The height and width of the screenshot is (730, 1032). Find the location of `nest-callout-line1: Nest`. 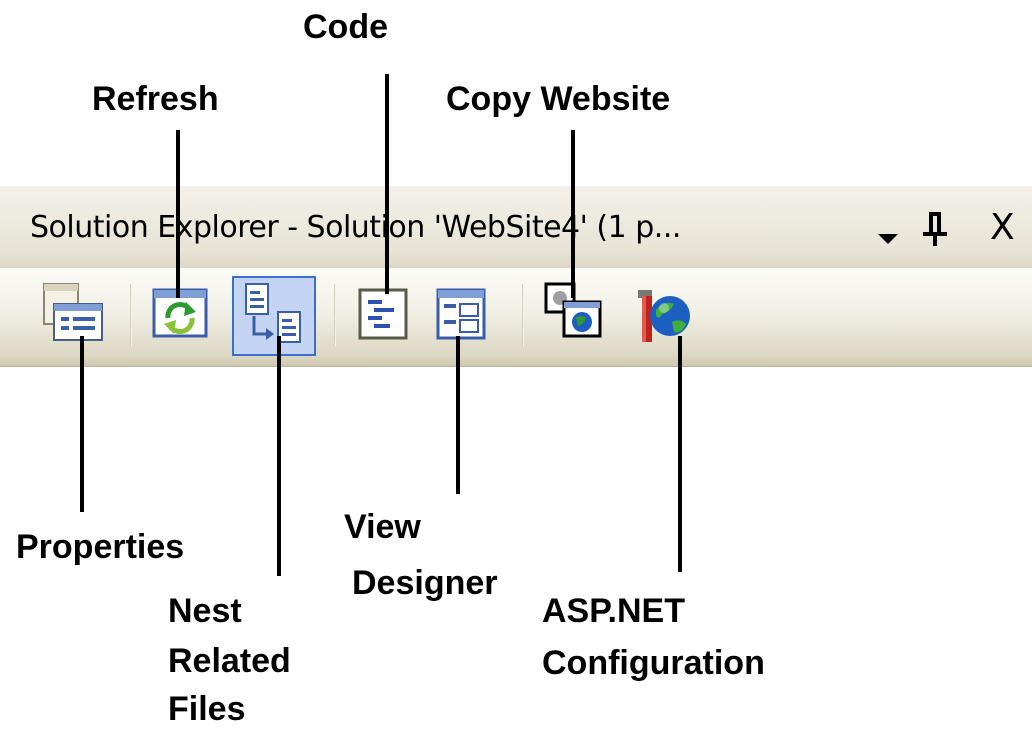

nest-callout-line1: Nest is located at coordinates (205, 611).